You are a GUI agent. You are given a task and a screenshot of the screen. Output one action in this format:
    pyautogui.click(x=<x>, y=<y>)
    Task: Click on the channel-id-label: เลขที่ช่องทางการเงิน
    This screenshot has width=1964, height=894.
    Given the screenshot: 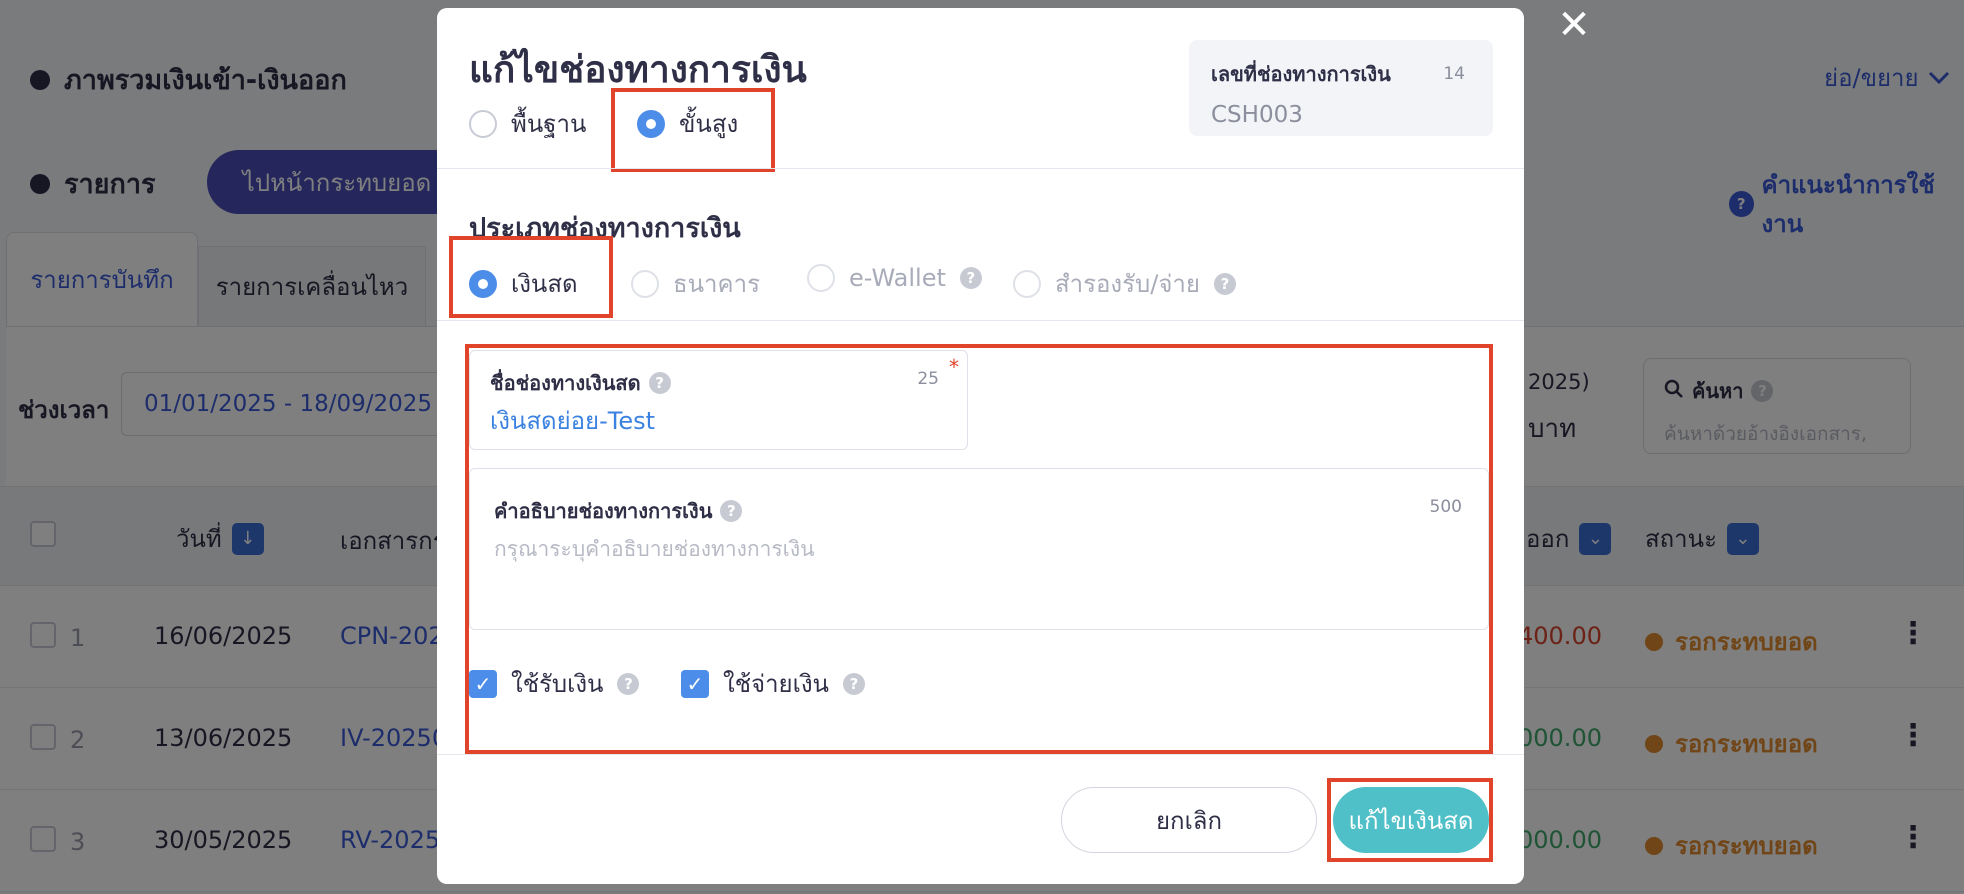 What is the action you would take?
    pyautogui.click(x=1301, y=74)
    